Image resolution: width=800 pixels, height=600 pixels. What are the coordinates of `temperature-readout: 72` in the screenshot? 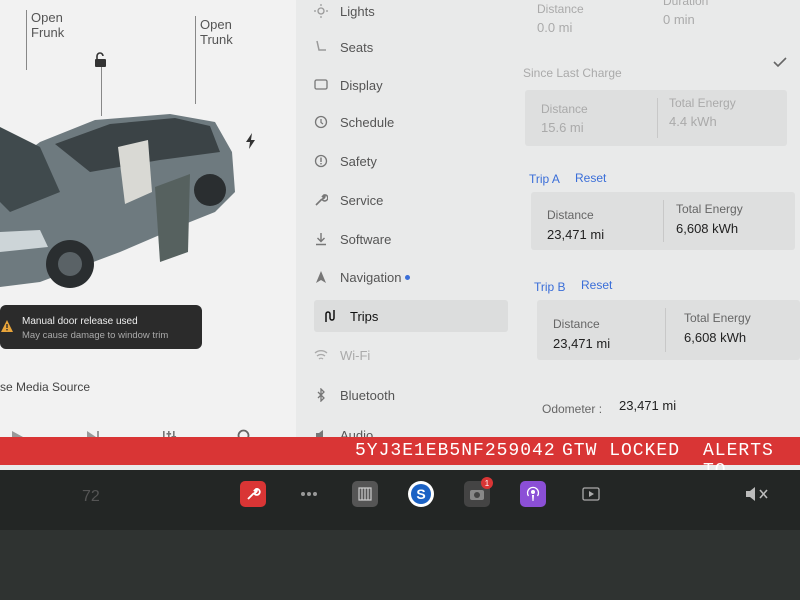 It's located at (91, 497).